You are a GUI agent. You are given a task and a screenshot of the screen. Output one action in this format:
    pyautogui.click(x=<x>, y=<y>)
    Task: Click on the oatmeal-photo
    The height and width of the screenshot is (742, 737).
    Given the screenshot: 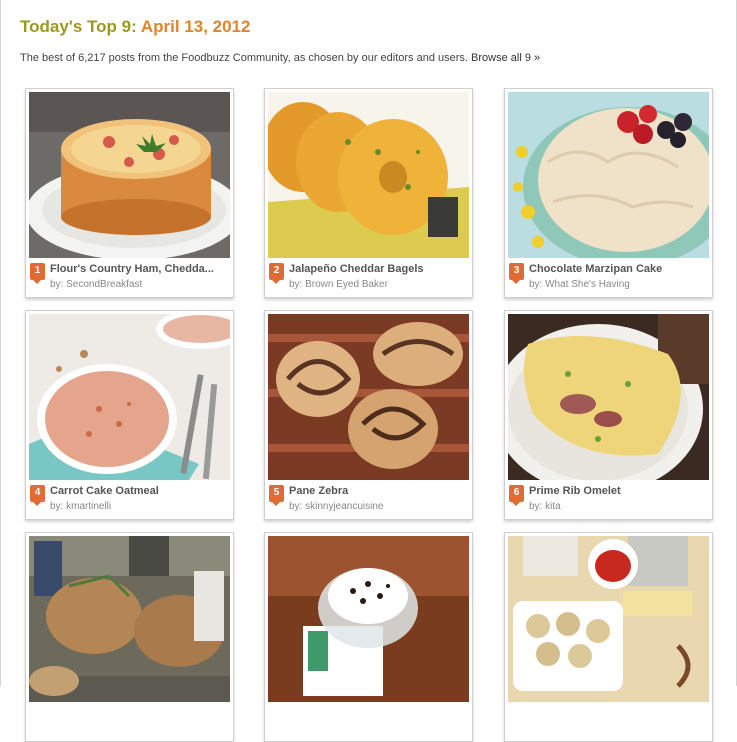 What is the action you would take?
    pyautogui.click(x=129, y=397)
    